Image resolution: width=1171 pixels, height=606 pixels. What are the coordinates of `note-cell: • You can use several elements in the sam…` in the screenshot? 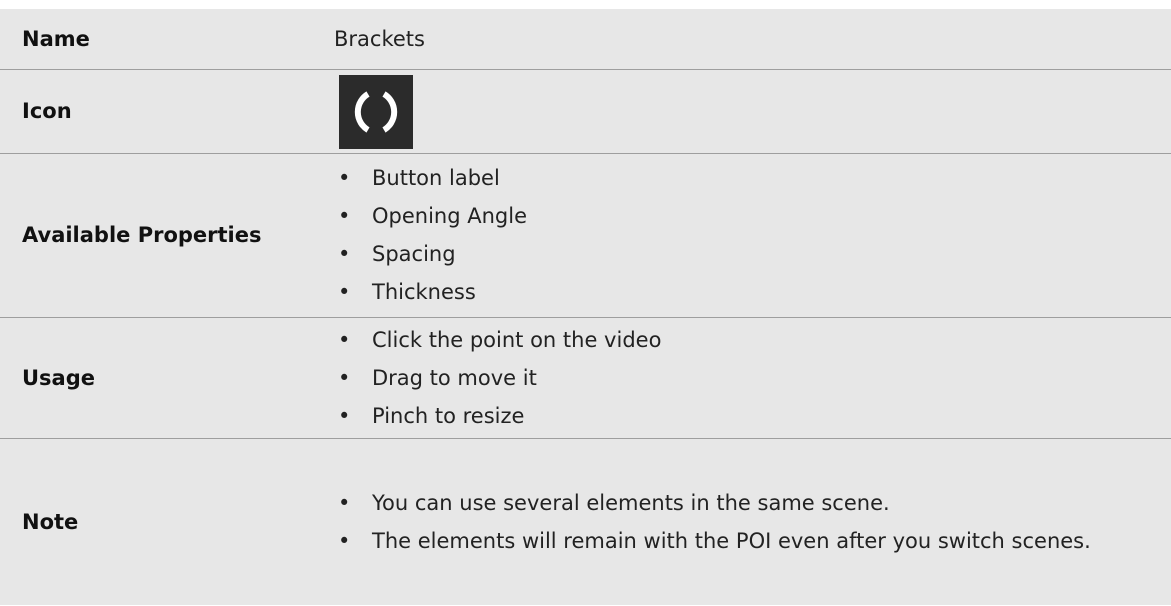 It's located at (752, 522).